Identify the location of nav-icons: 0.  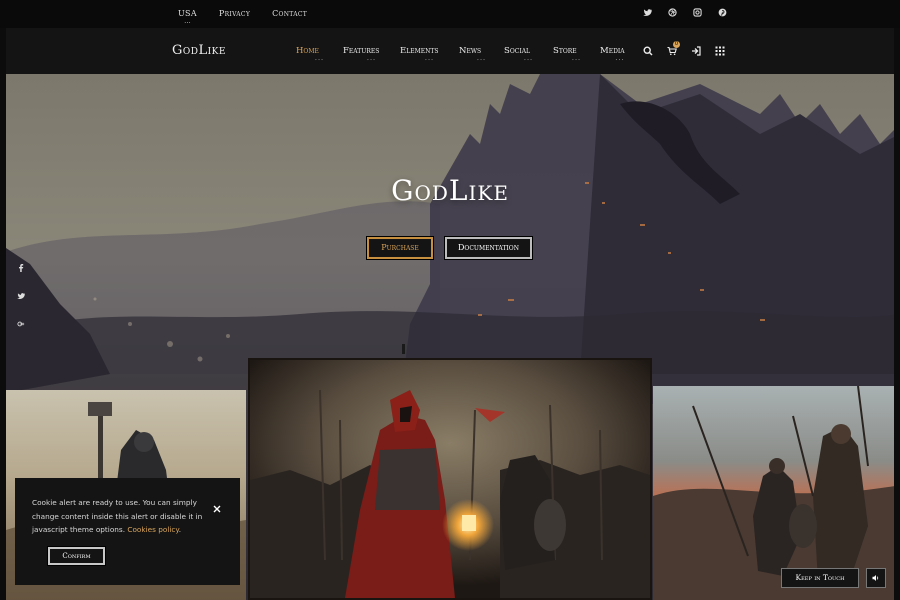
(684, 48).